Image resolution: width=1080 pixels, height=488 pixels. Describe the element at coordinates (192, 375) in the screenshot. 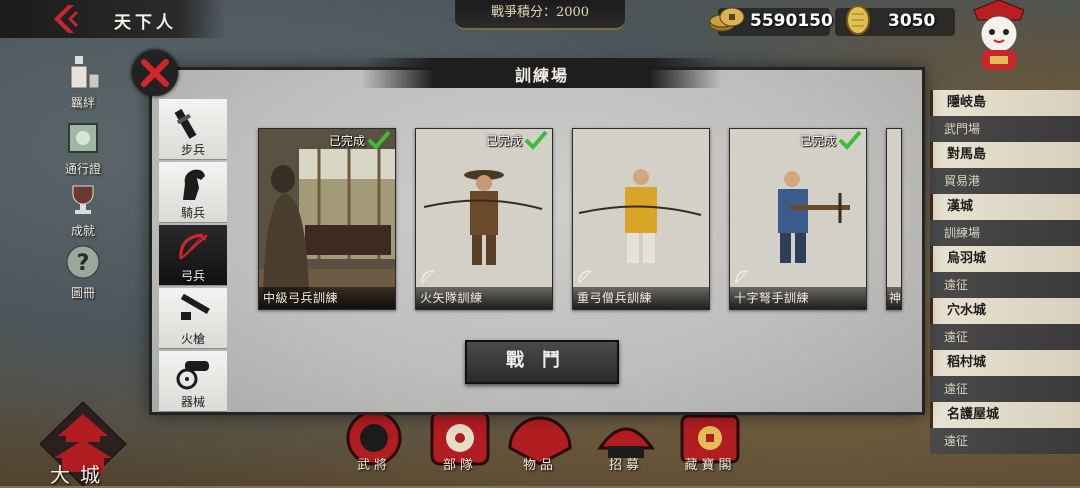

I see `cannon-icon` at that location.